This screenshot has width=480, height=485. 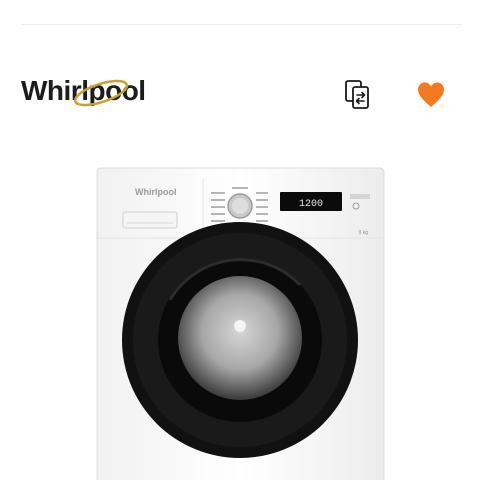 What do you see at coordinates (311, 204) in the screenshot?
I see `display-reading: 1200` at bounding box center [311, 204].